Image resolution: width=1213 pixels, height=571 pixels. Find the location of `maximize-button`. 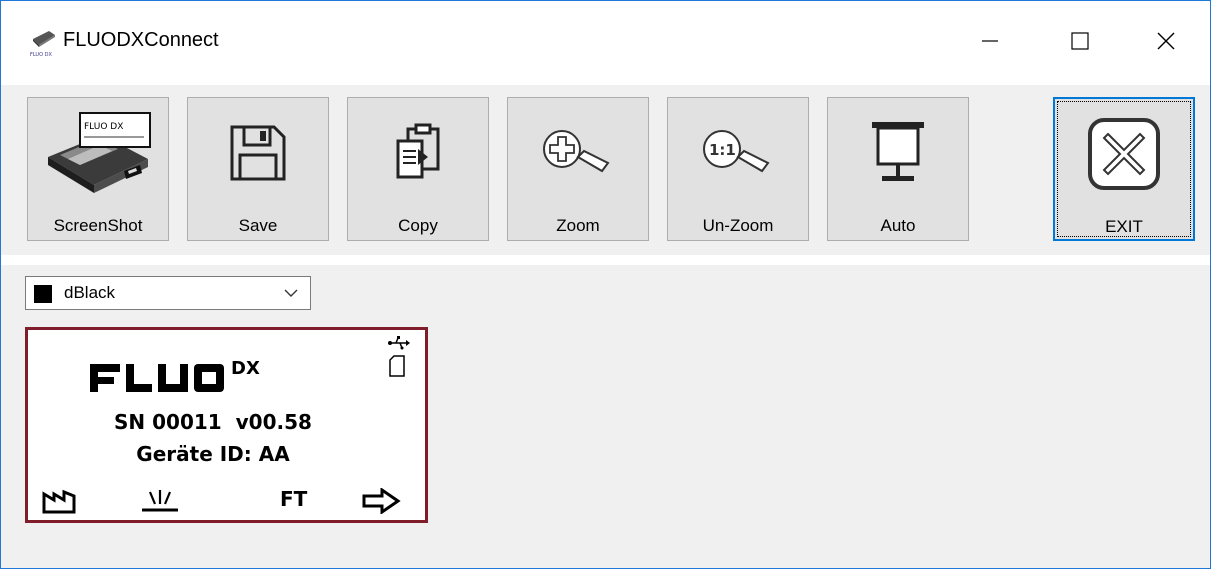

maximize-button is located at coordinates (1080, 41).